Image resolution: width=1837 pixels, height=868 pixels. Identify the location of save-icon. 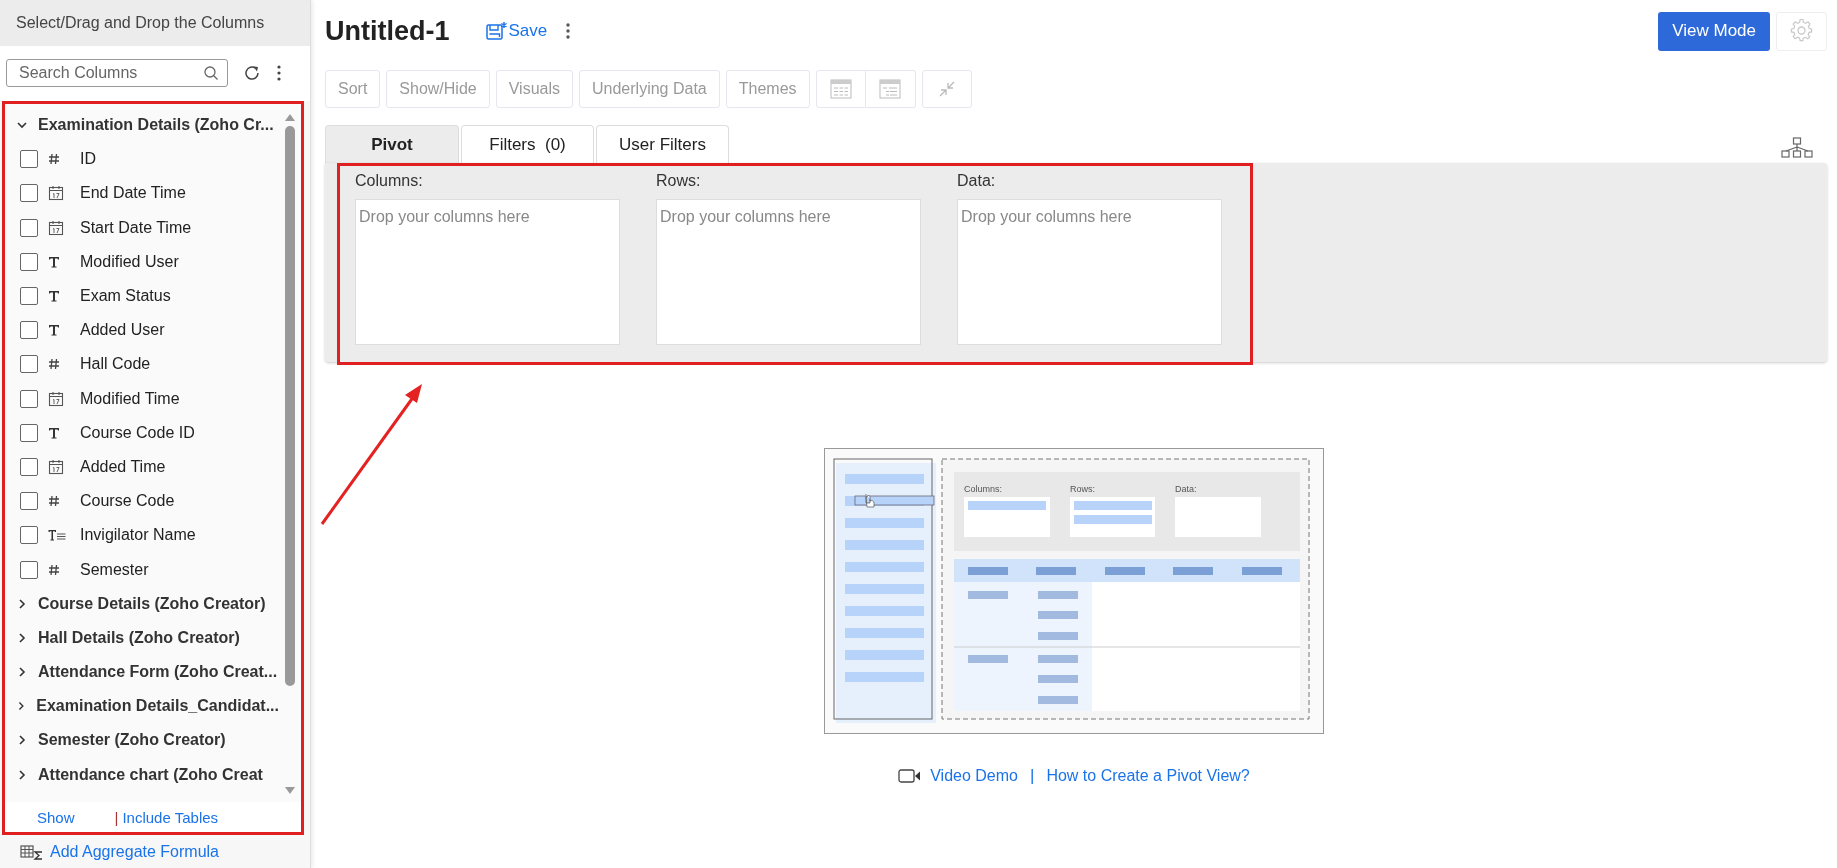
(496, 31).